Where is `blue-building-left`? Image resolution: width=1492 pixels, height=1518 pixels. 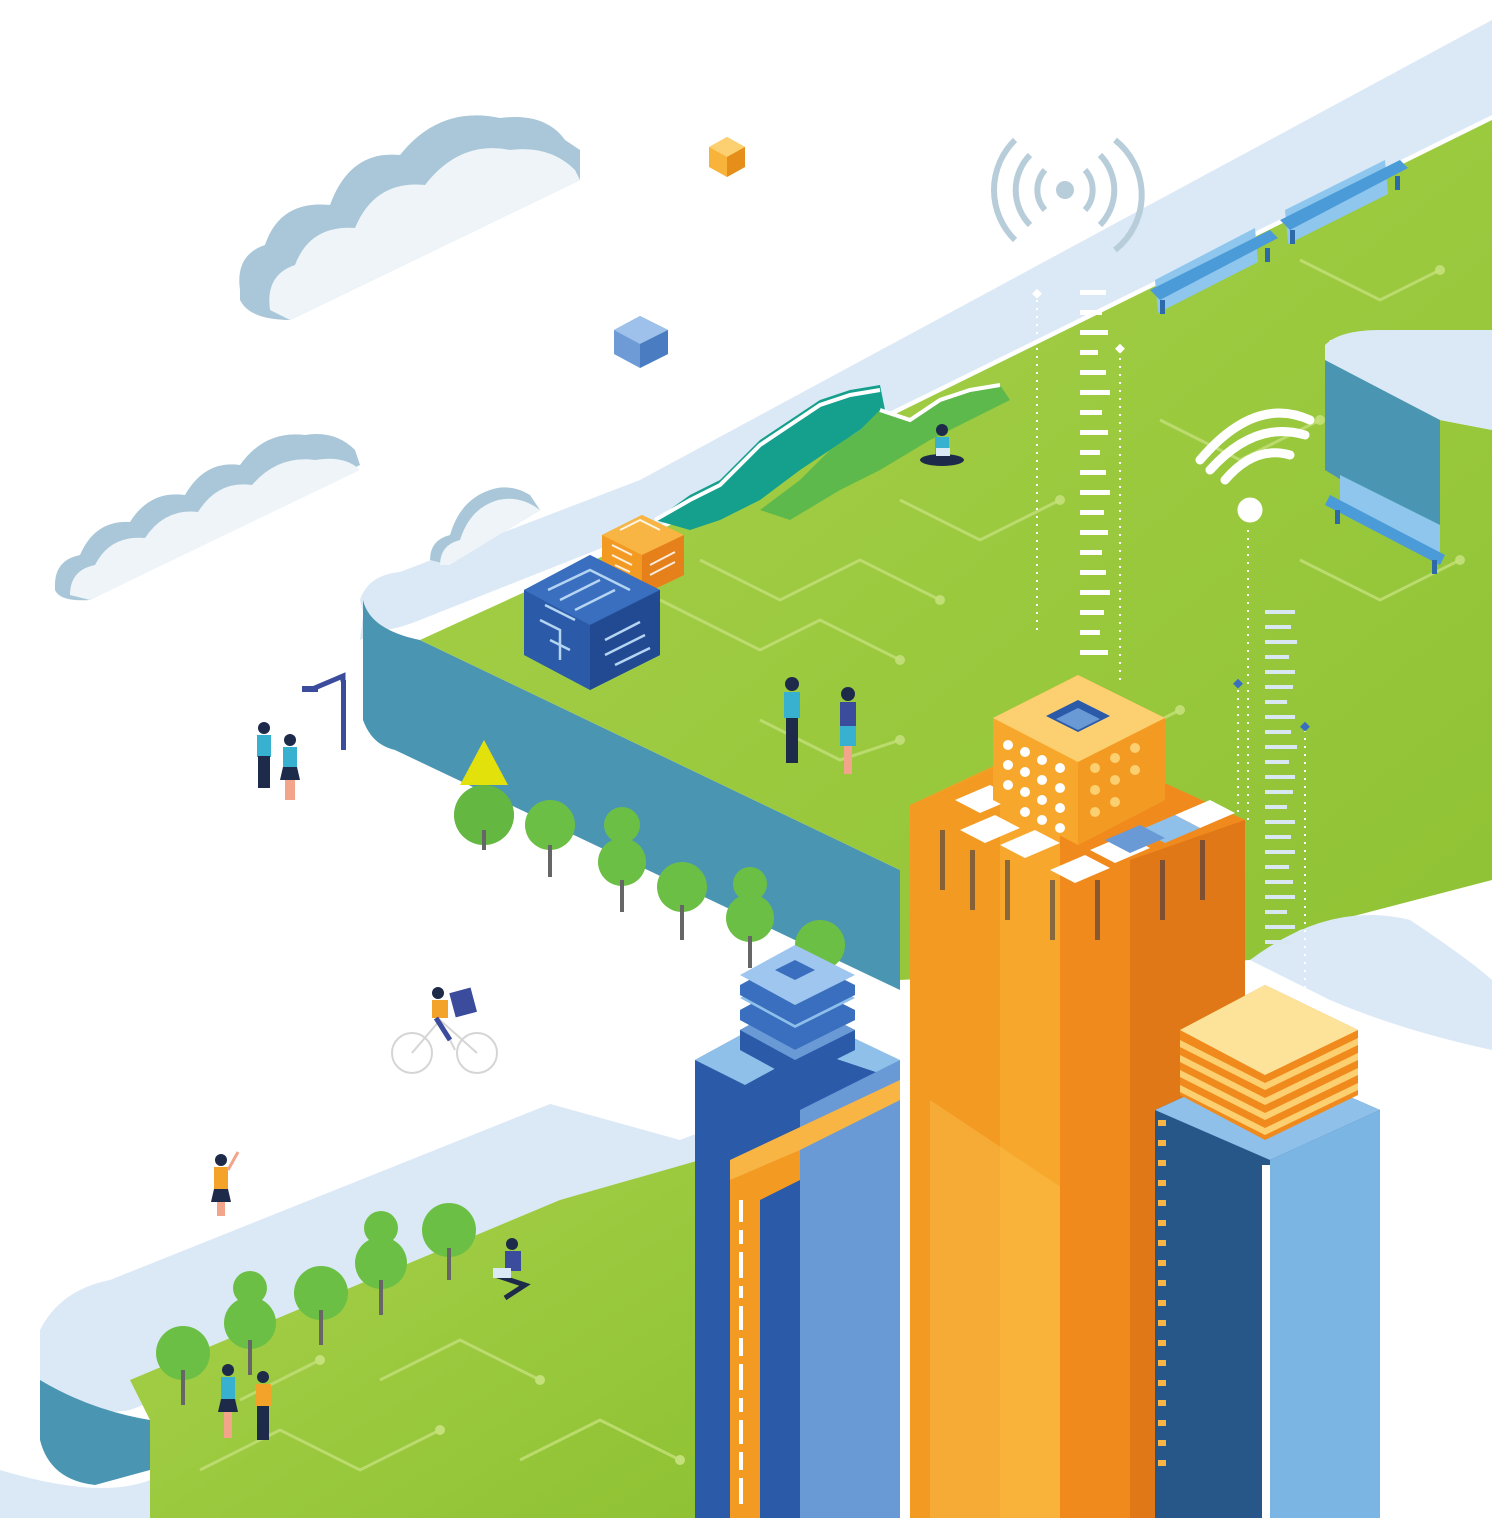
blue-building-left is located at coordinates (797, 1264).